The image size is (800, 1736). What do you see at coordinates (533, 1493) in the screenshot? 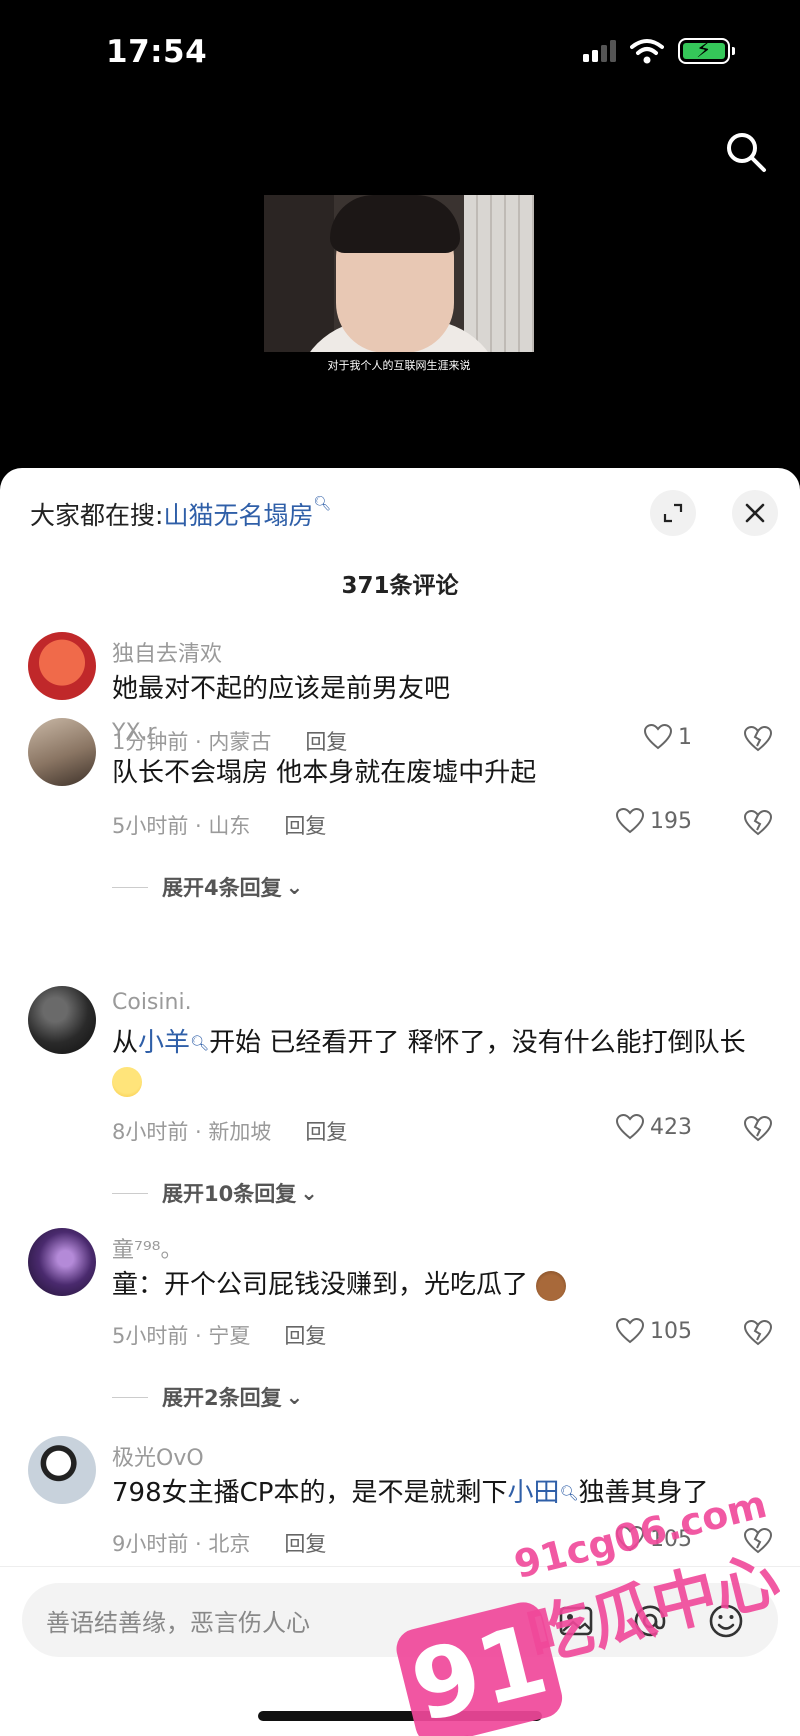
I see `topic-link: 小田` at bounding box center [533, 1493].